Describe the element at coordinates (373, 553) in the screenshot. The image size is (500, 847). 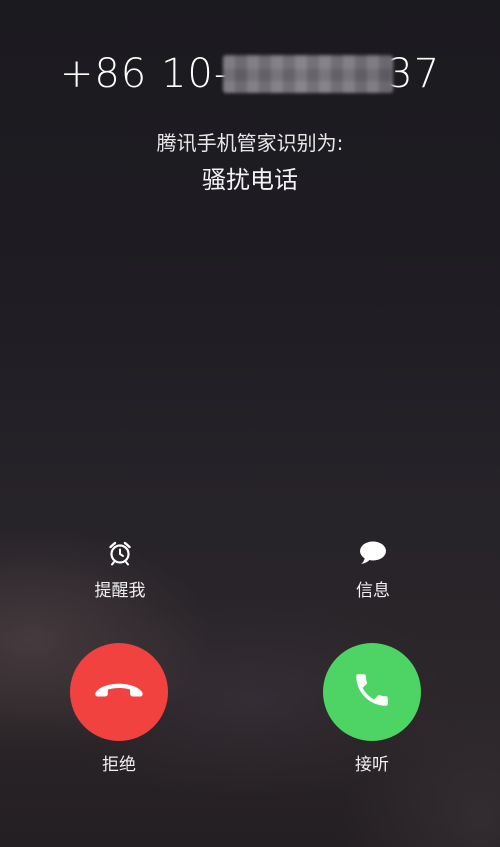
I see `speech-bubble-icon` at that location.